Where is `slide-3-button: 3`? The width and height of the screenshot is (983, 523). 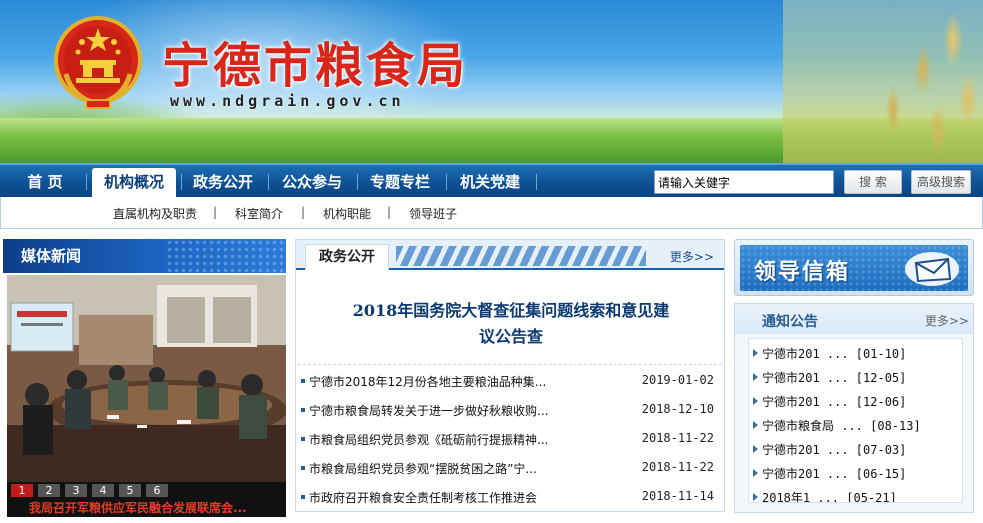
slide-3-button: 3 is located at coordinates (76, 490).